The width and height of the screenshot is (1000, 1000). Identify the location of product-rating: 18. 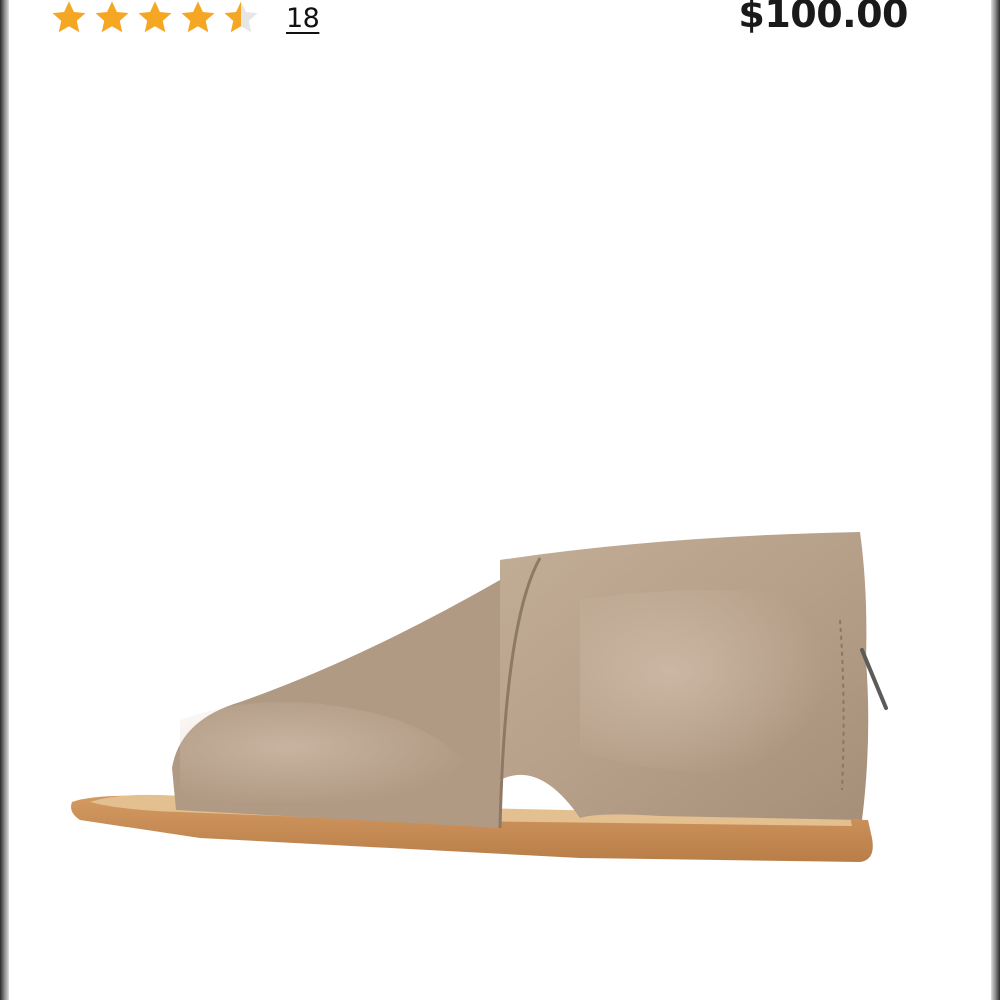
(185, 18).